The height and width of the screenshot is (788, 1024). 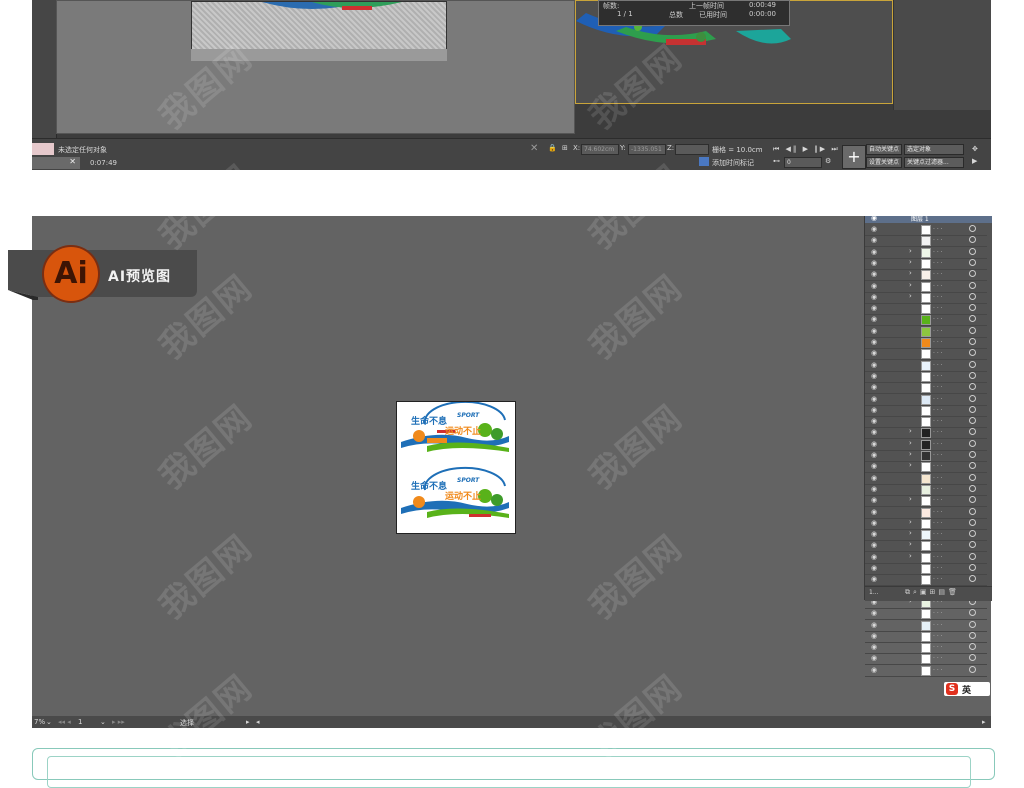 I want to click on current-frame-field: 0, so click(x=803, y=162).